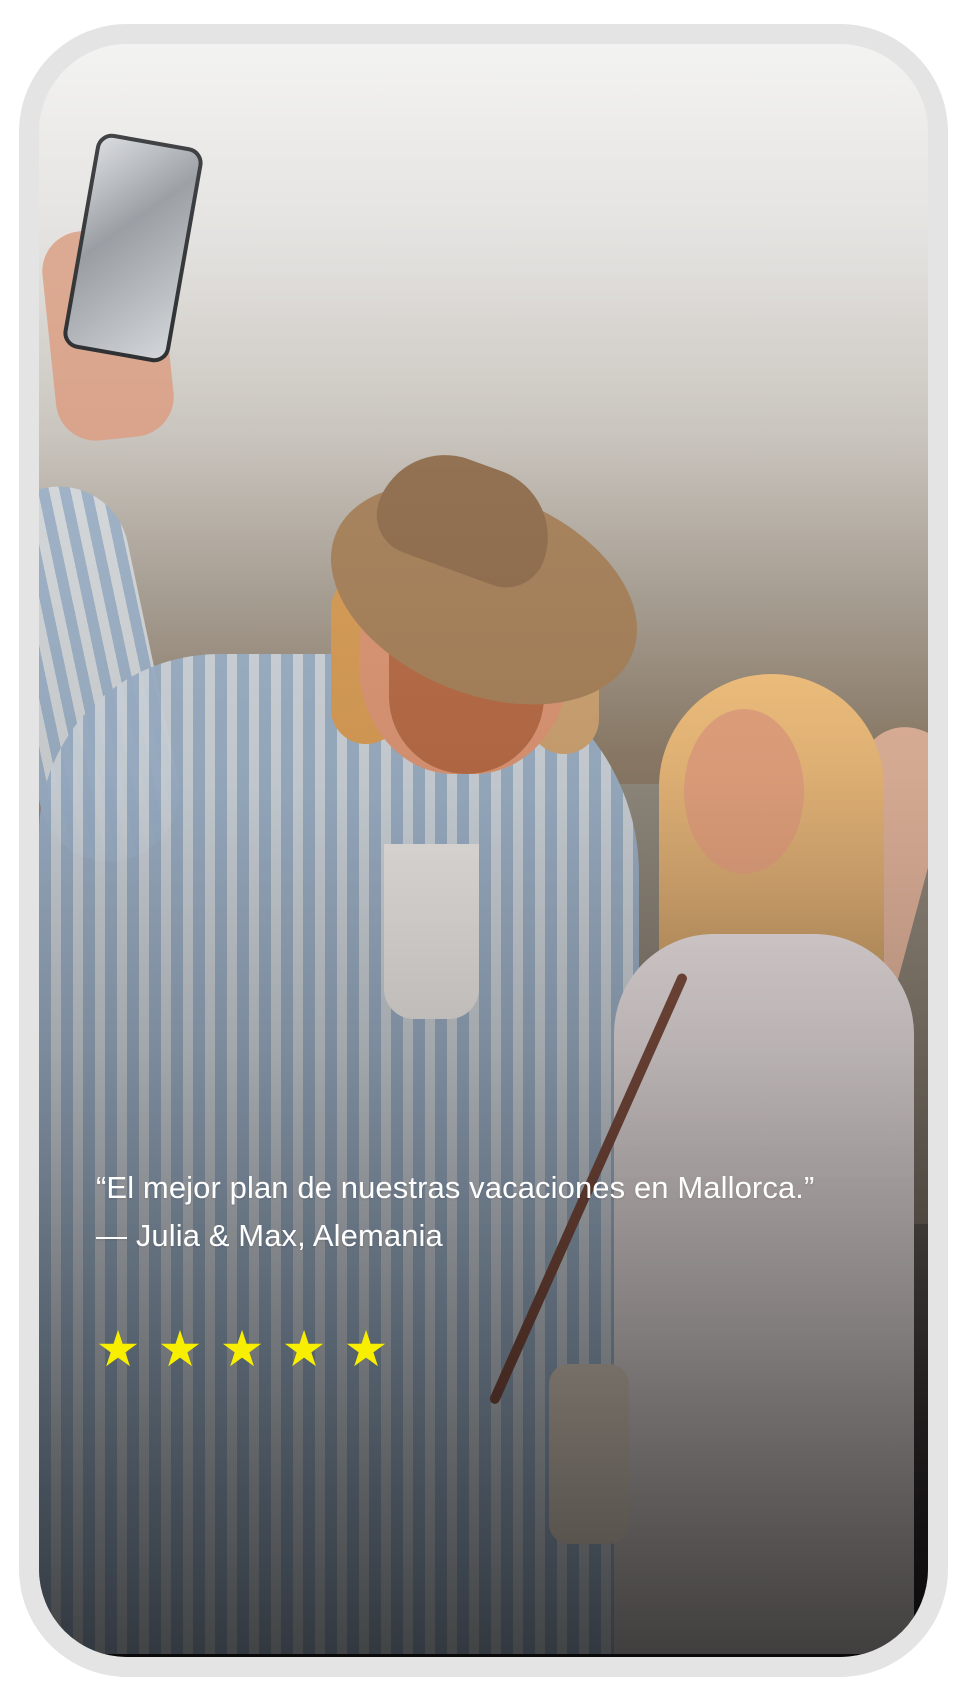  What do you see at coordinates (269, 1235) in the screenshot?
I see `testimonial-author: — Julia & Max, Alemania` at bounding box center [269, 1235].